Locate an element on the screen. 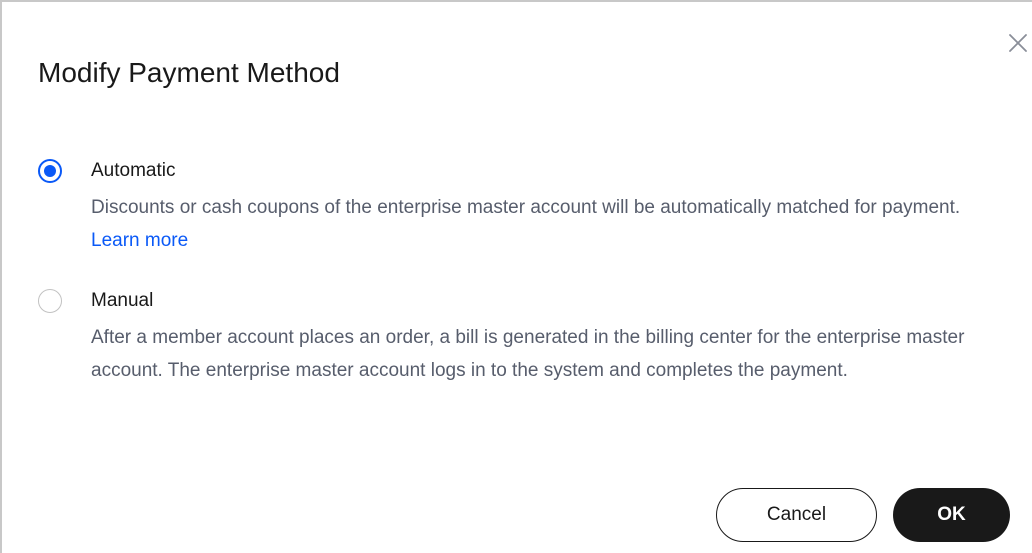 The height and width of the screenshot is (553, 1032). radio-manual is located at coordinates (50, 301).